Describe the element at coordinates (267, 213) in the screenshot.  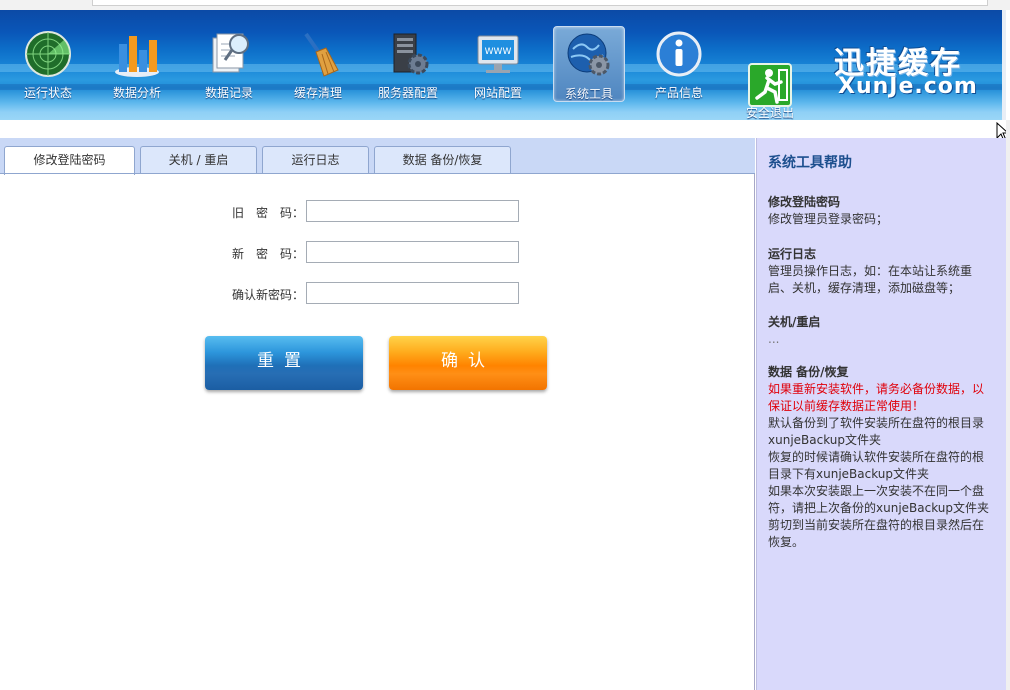
I see `old-password-label: 旧 密 码：` at that location.